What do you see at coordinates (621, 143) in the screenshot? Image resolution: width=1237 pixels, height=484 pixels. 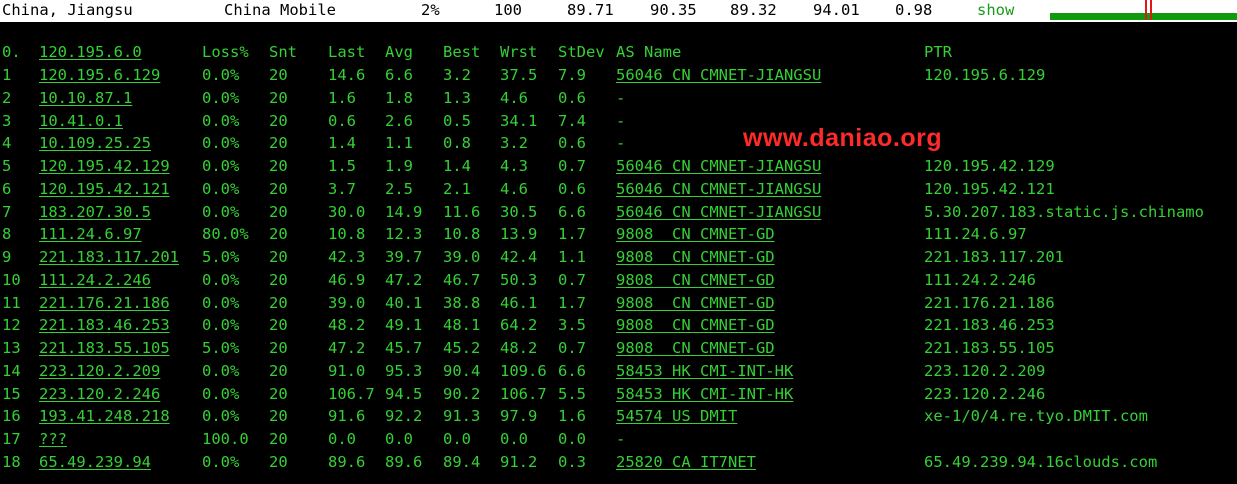 I see `hop-as-name: -` at bounding box center [621, 143].